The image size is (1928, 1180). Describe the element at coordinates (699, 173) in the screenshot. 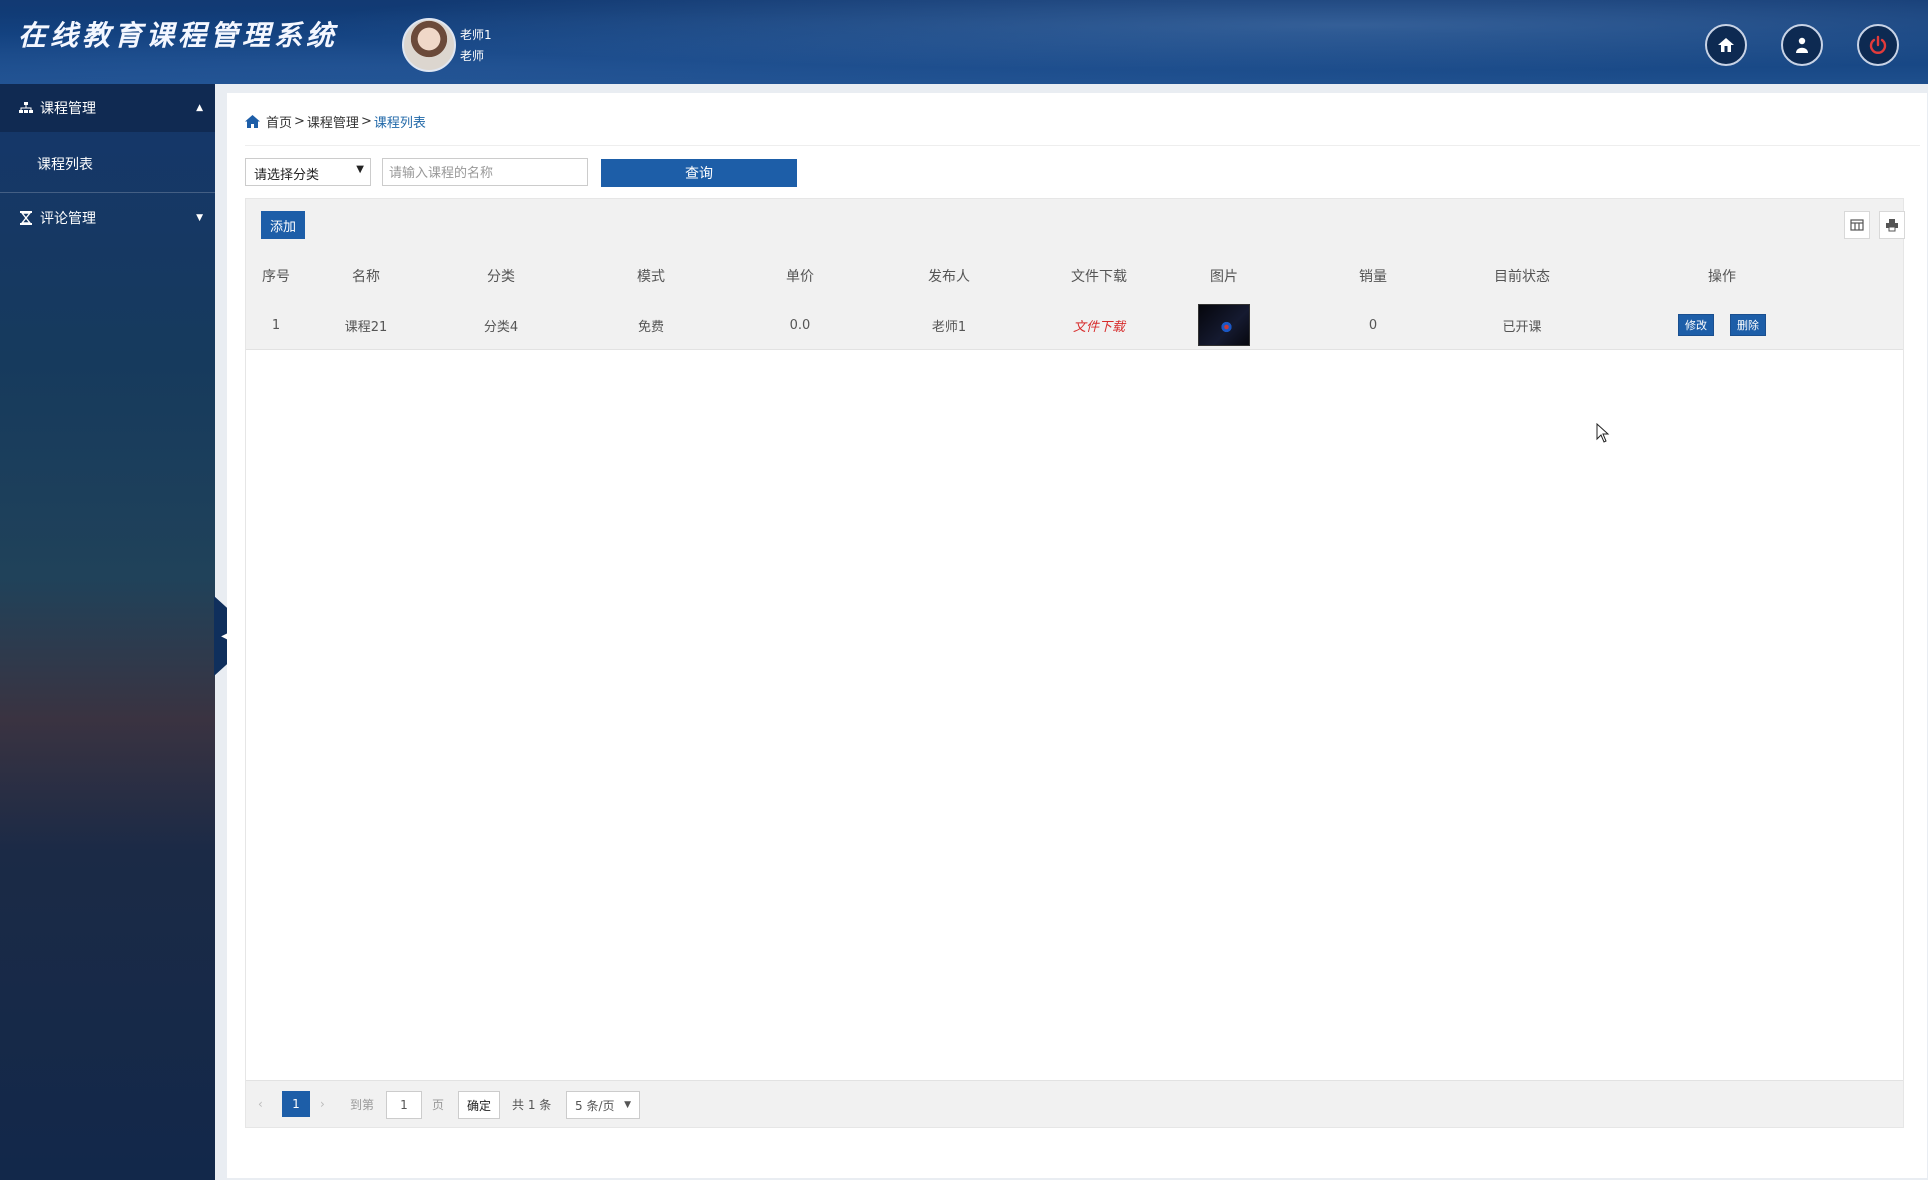

I see `query-button: 查询` at that location.